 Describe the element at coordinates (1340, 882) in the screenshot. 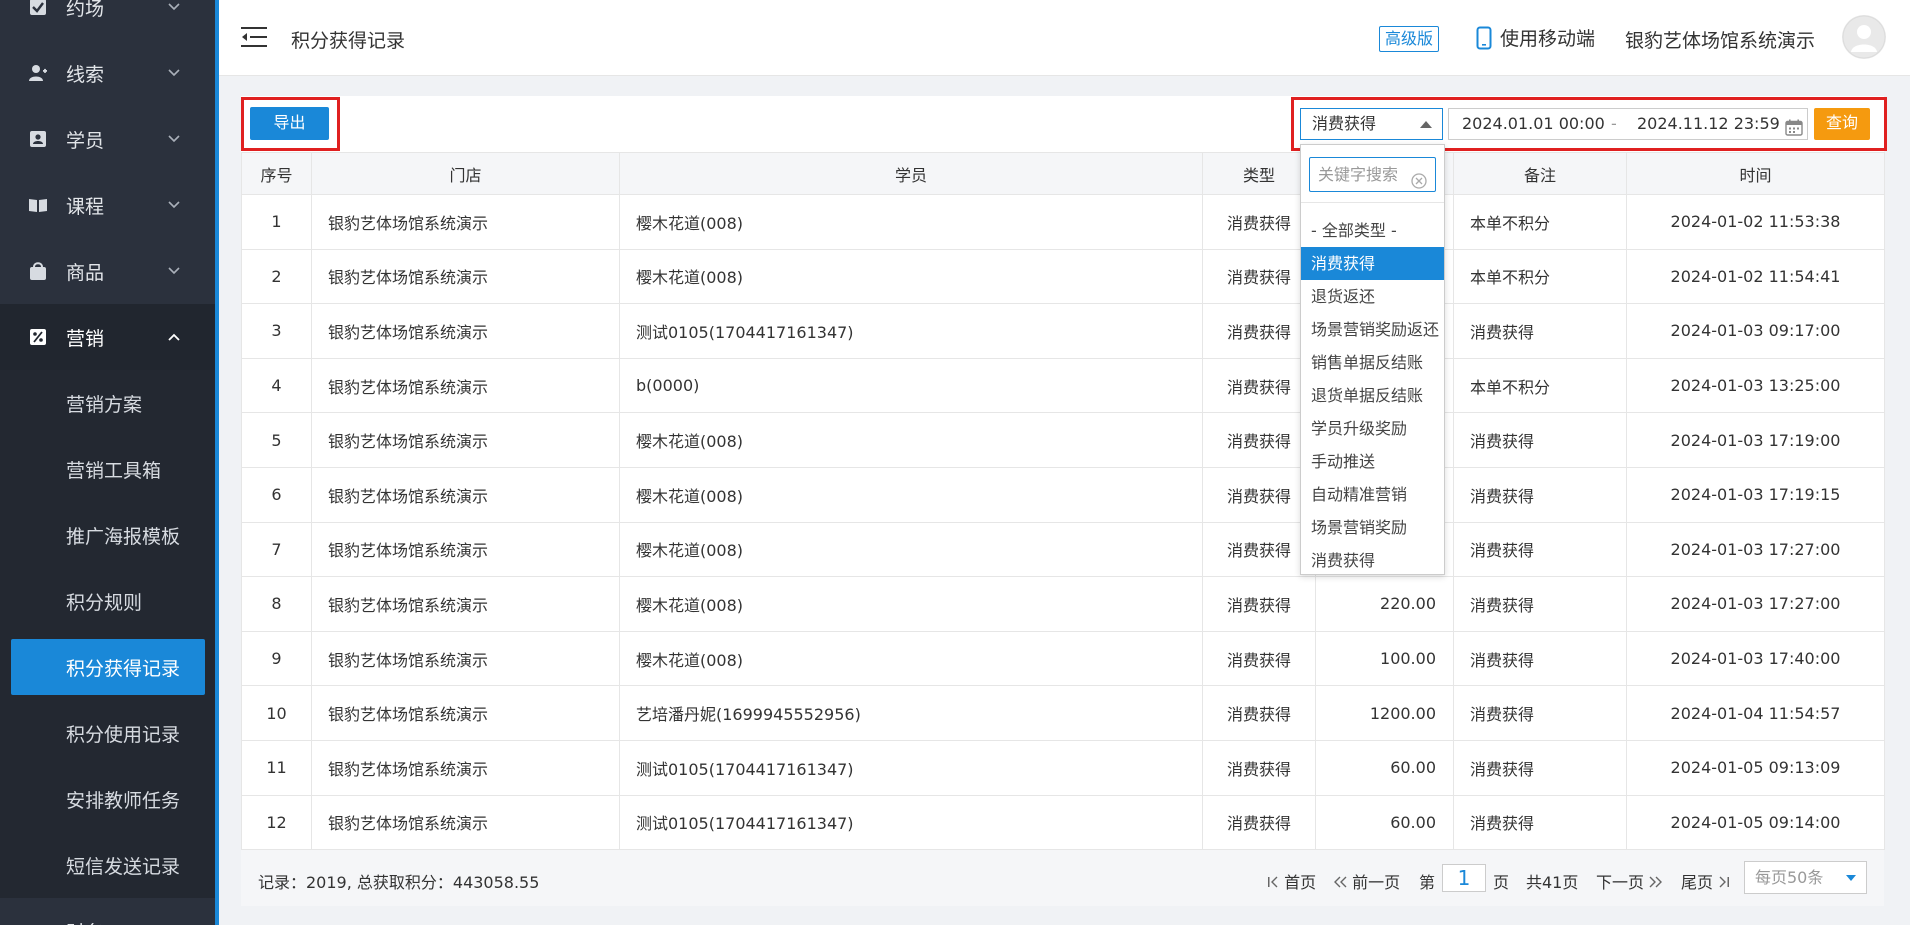

I see `prev-page-icon` at that location.